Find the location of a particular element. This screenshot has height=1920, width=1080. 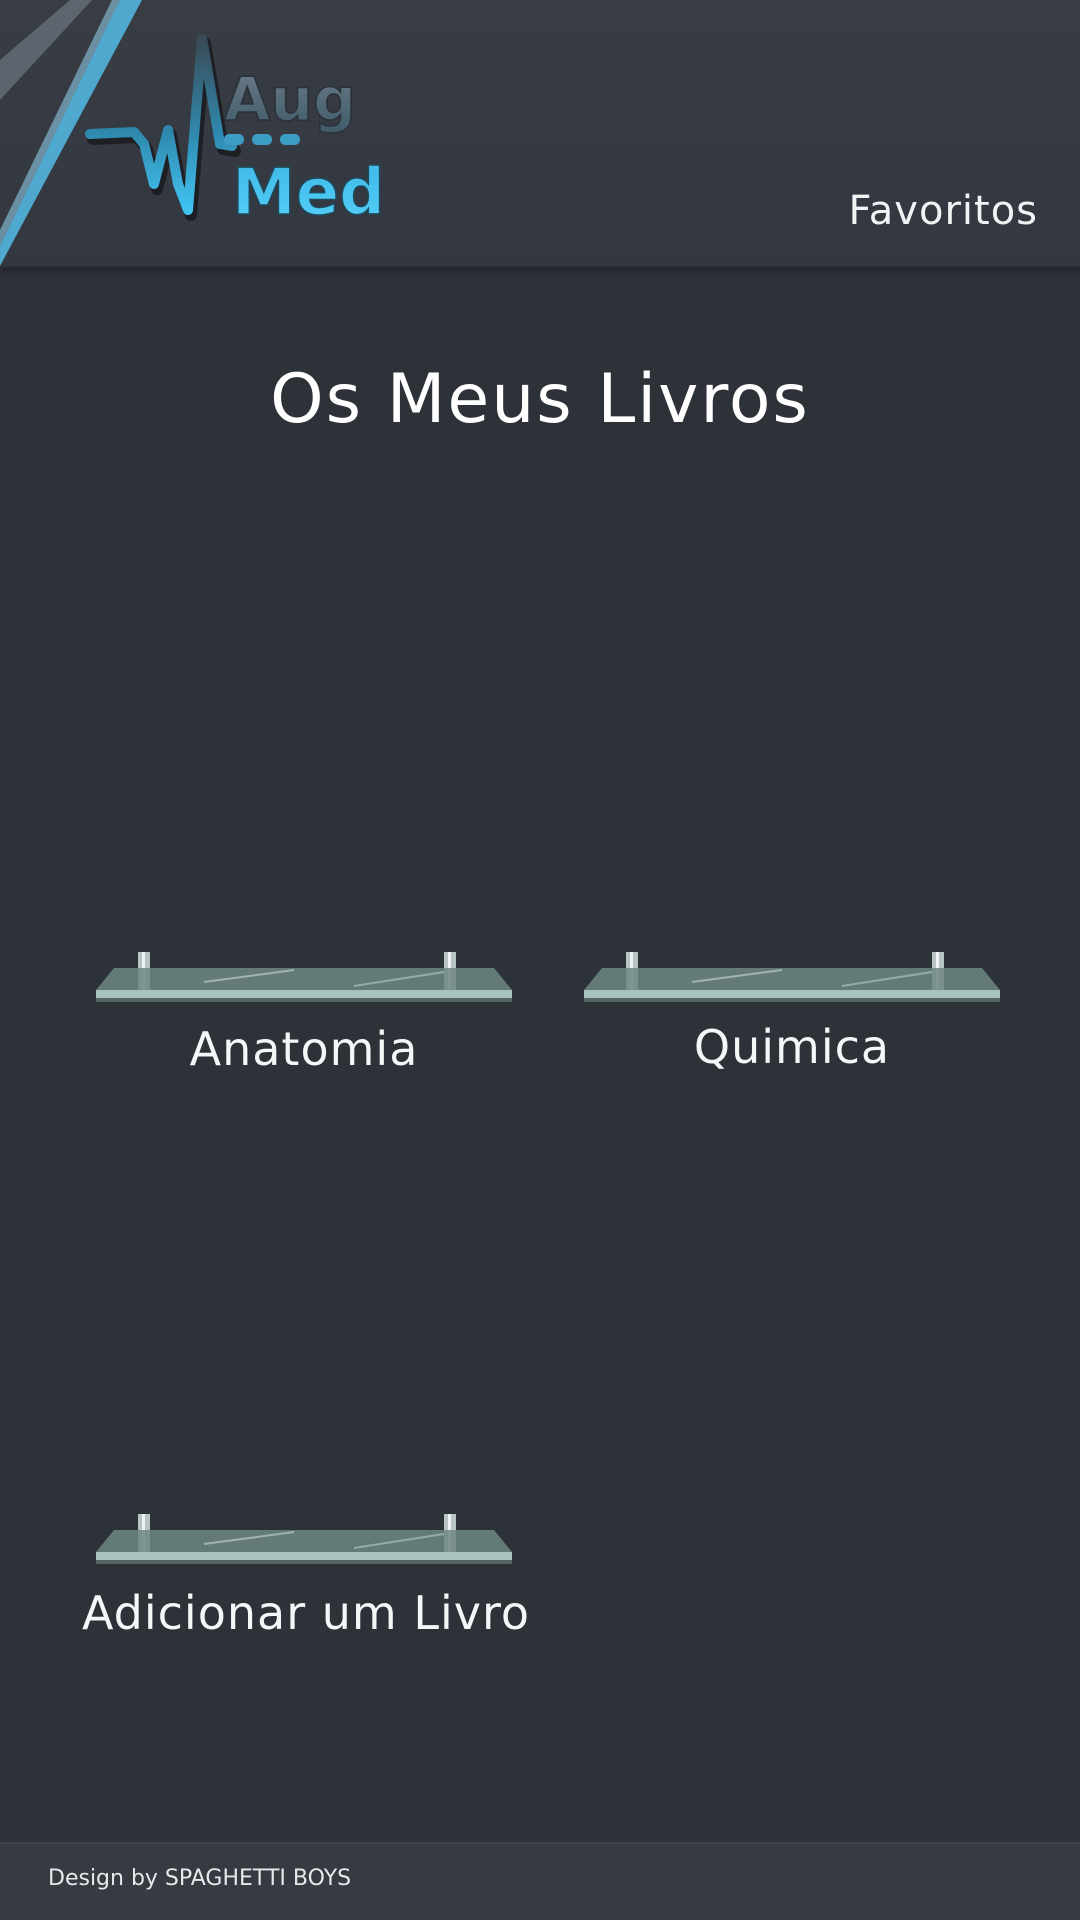

logo-text-aug: Aug is located at coordinates (290, 100).